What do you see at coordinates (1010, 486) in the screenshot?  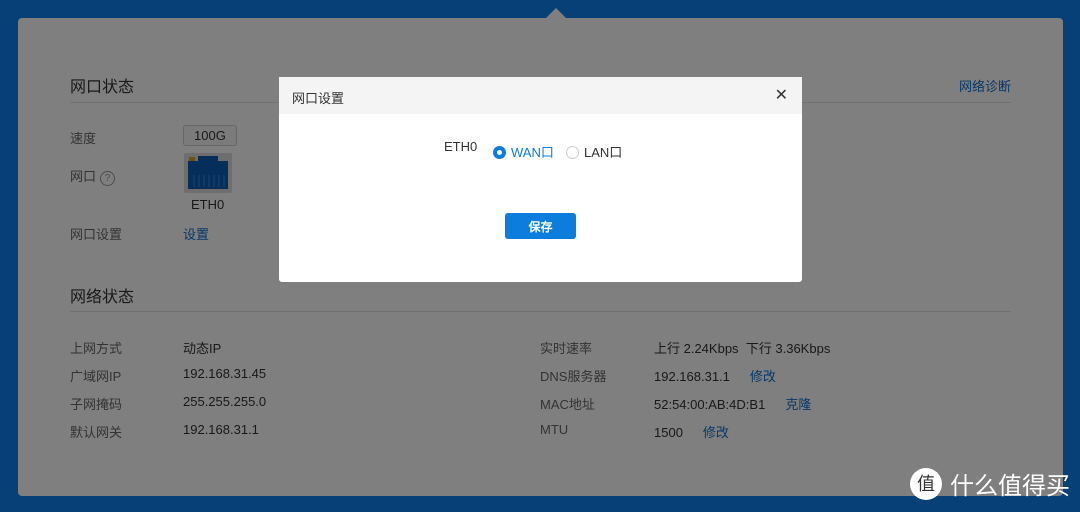 I see `watermark-text: 什么值得买` at bounding box center [1010, 486].